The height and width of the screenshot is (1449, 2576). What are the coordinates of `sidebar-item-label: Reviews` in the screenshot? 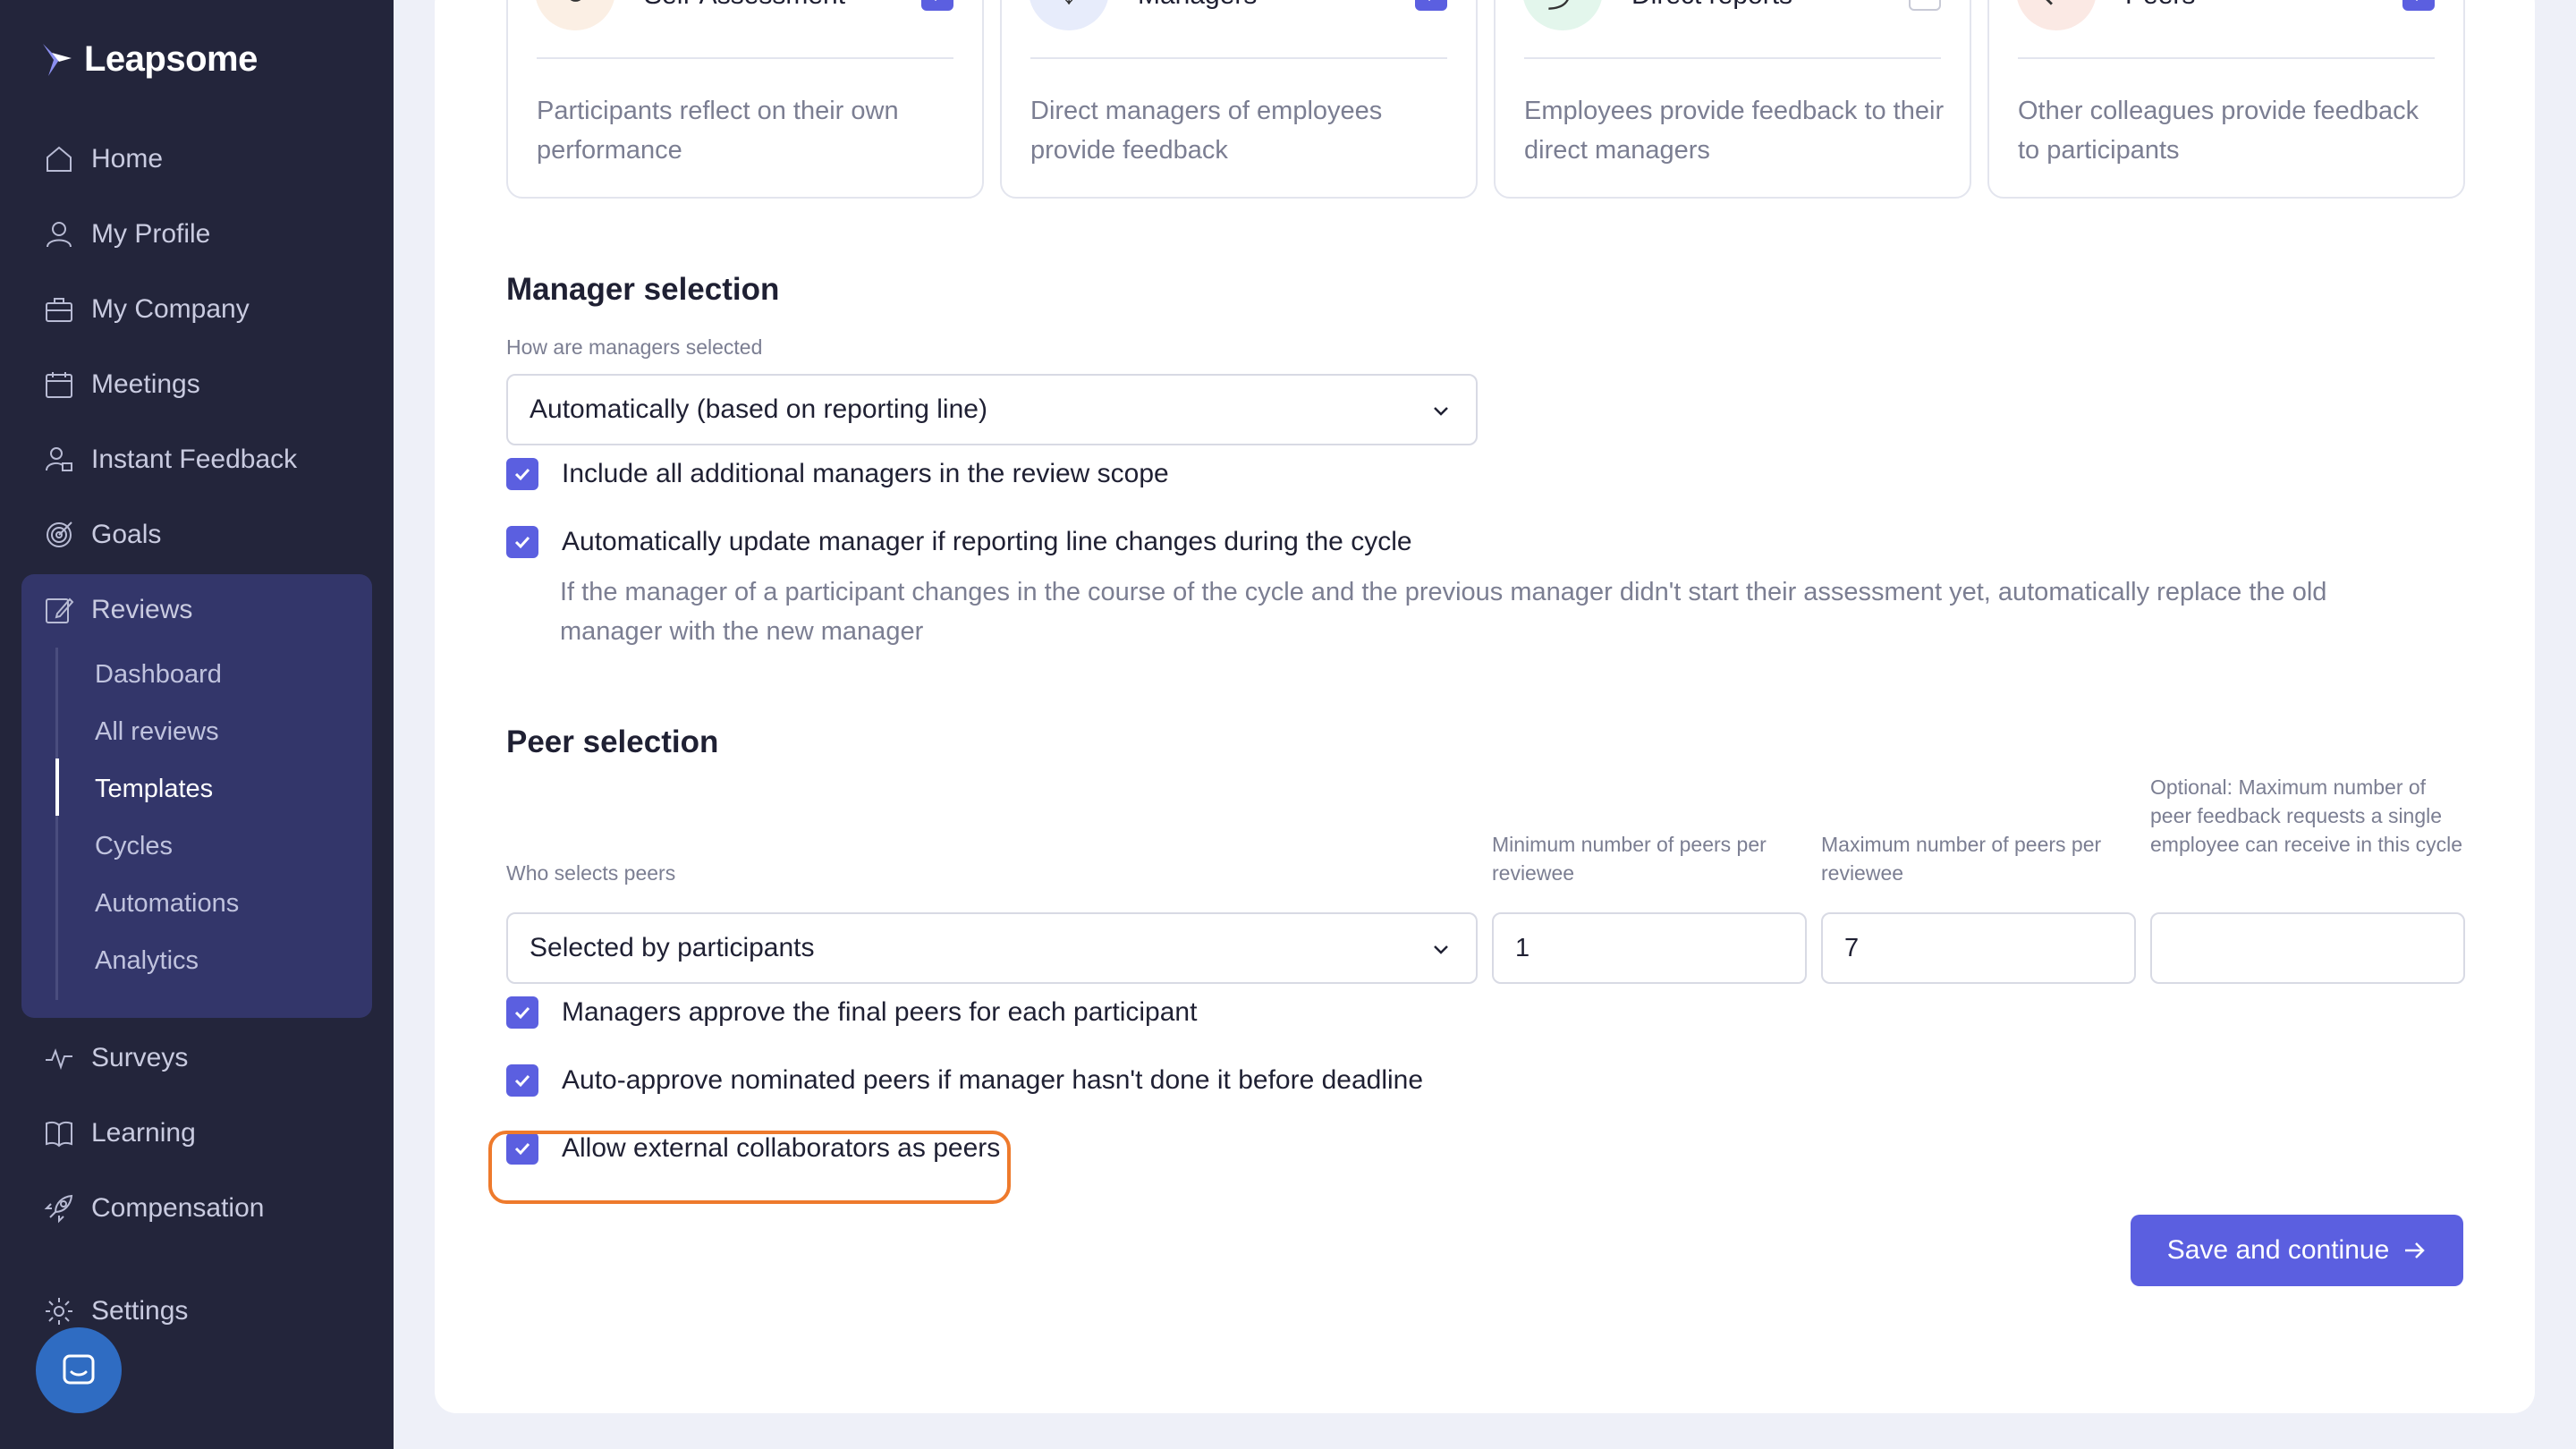 It's located at (142, 609).